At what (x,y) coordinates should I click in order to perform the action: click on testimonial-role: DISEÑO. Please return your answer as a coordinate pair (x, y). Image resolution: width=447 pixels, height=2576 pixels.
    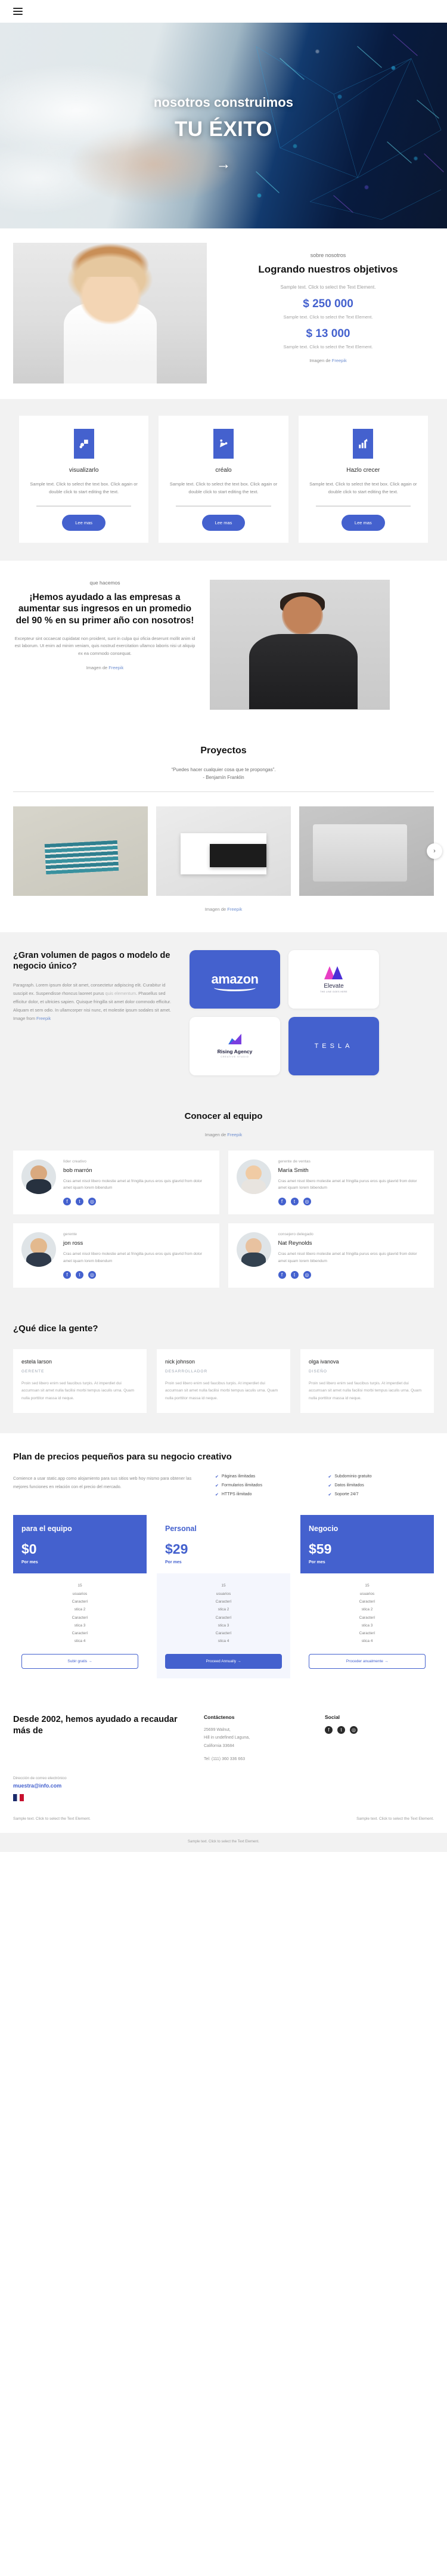
    Looking at the image, I should click on (318, 1371).